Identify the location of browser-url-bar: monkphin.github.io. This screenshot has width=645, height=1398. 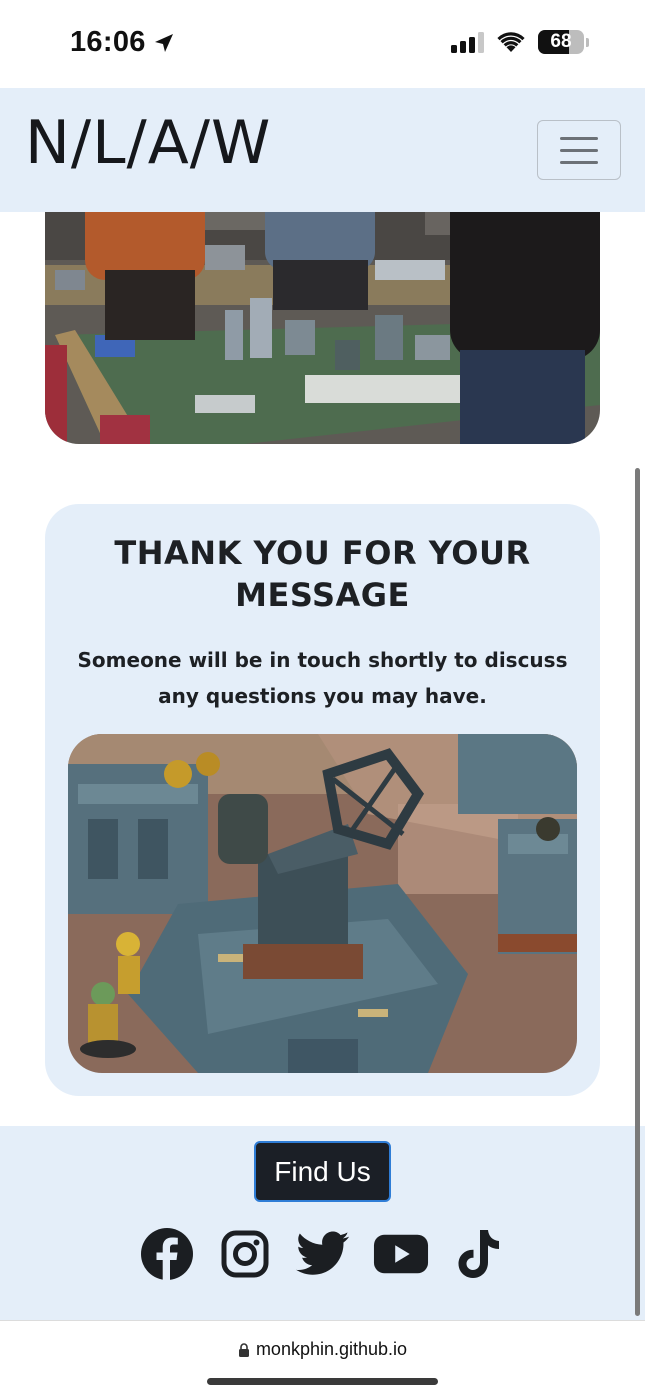
(322, 1359).